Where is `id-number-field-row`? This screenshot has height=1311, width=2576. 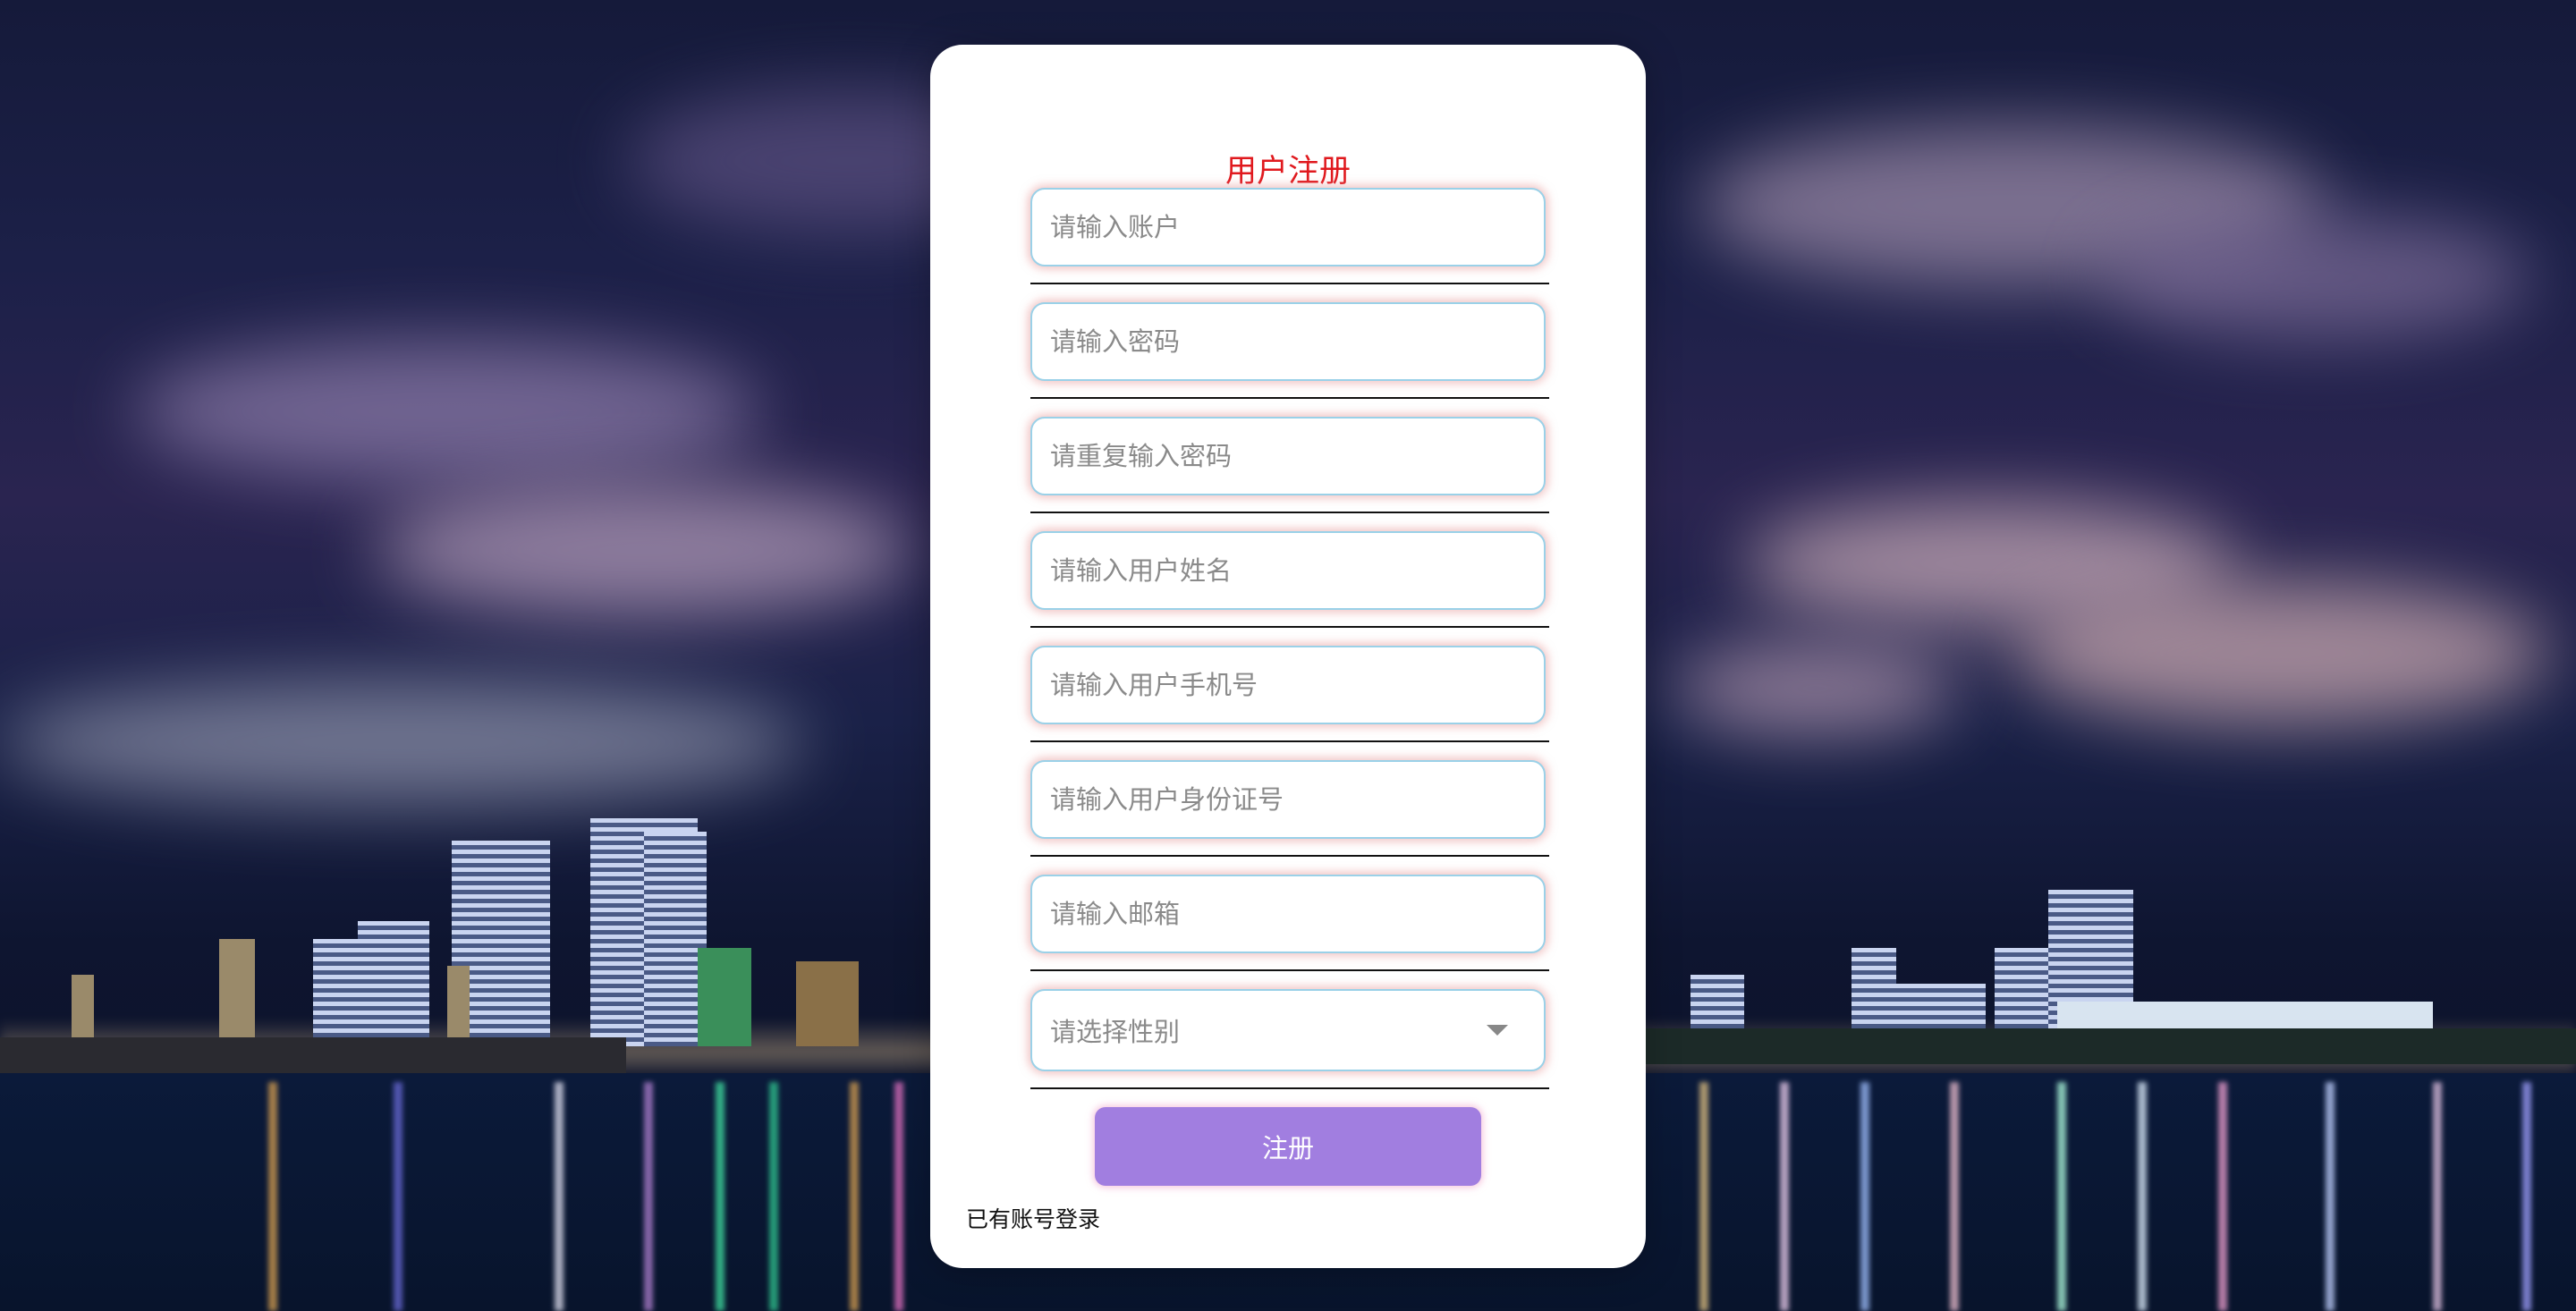
id-number-field-row is located at coordinates (1289, 817).